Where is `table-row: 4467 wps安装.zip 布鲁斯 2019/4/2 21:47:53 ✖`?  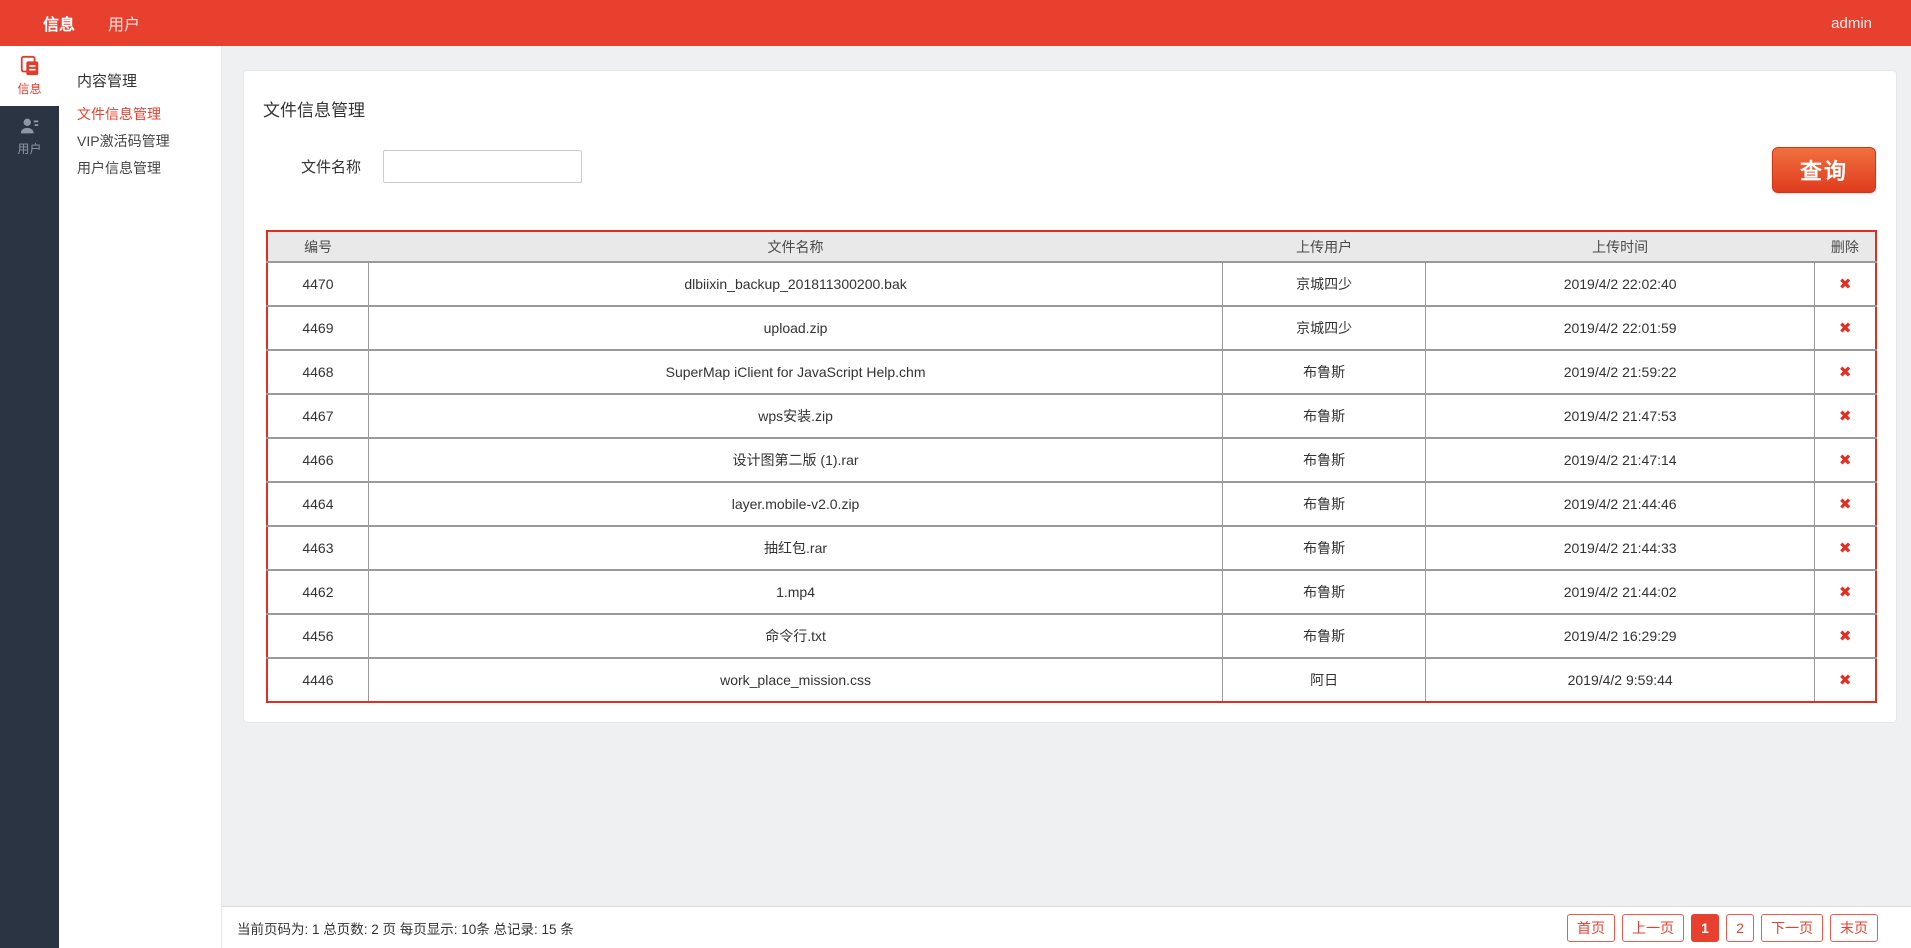
table-row: 4467 wps安装.zip 布鲁斯 2019/4/2 21:47:53 ✖ is located at coordinates (1071, 415).